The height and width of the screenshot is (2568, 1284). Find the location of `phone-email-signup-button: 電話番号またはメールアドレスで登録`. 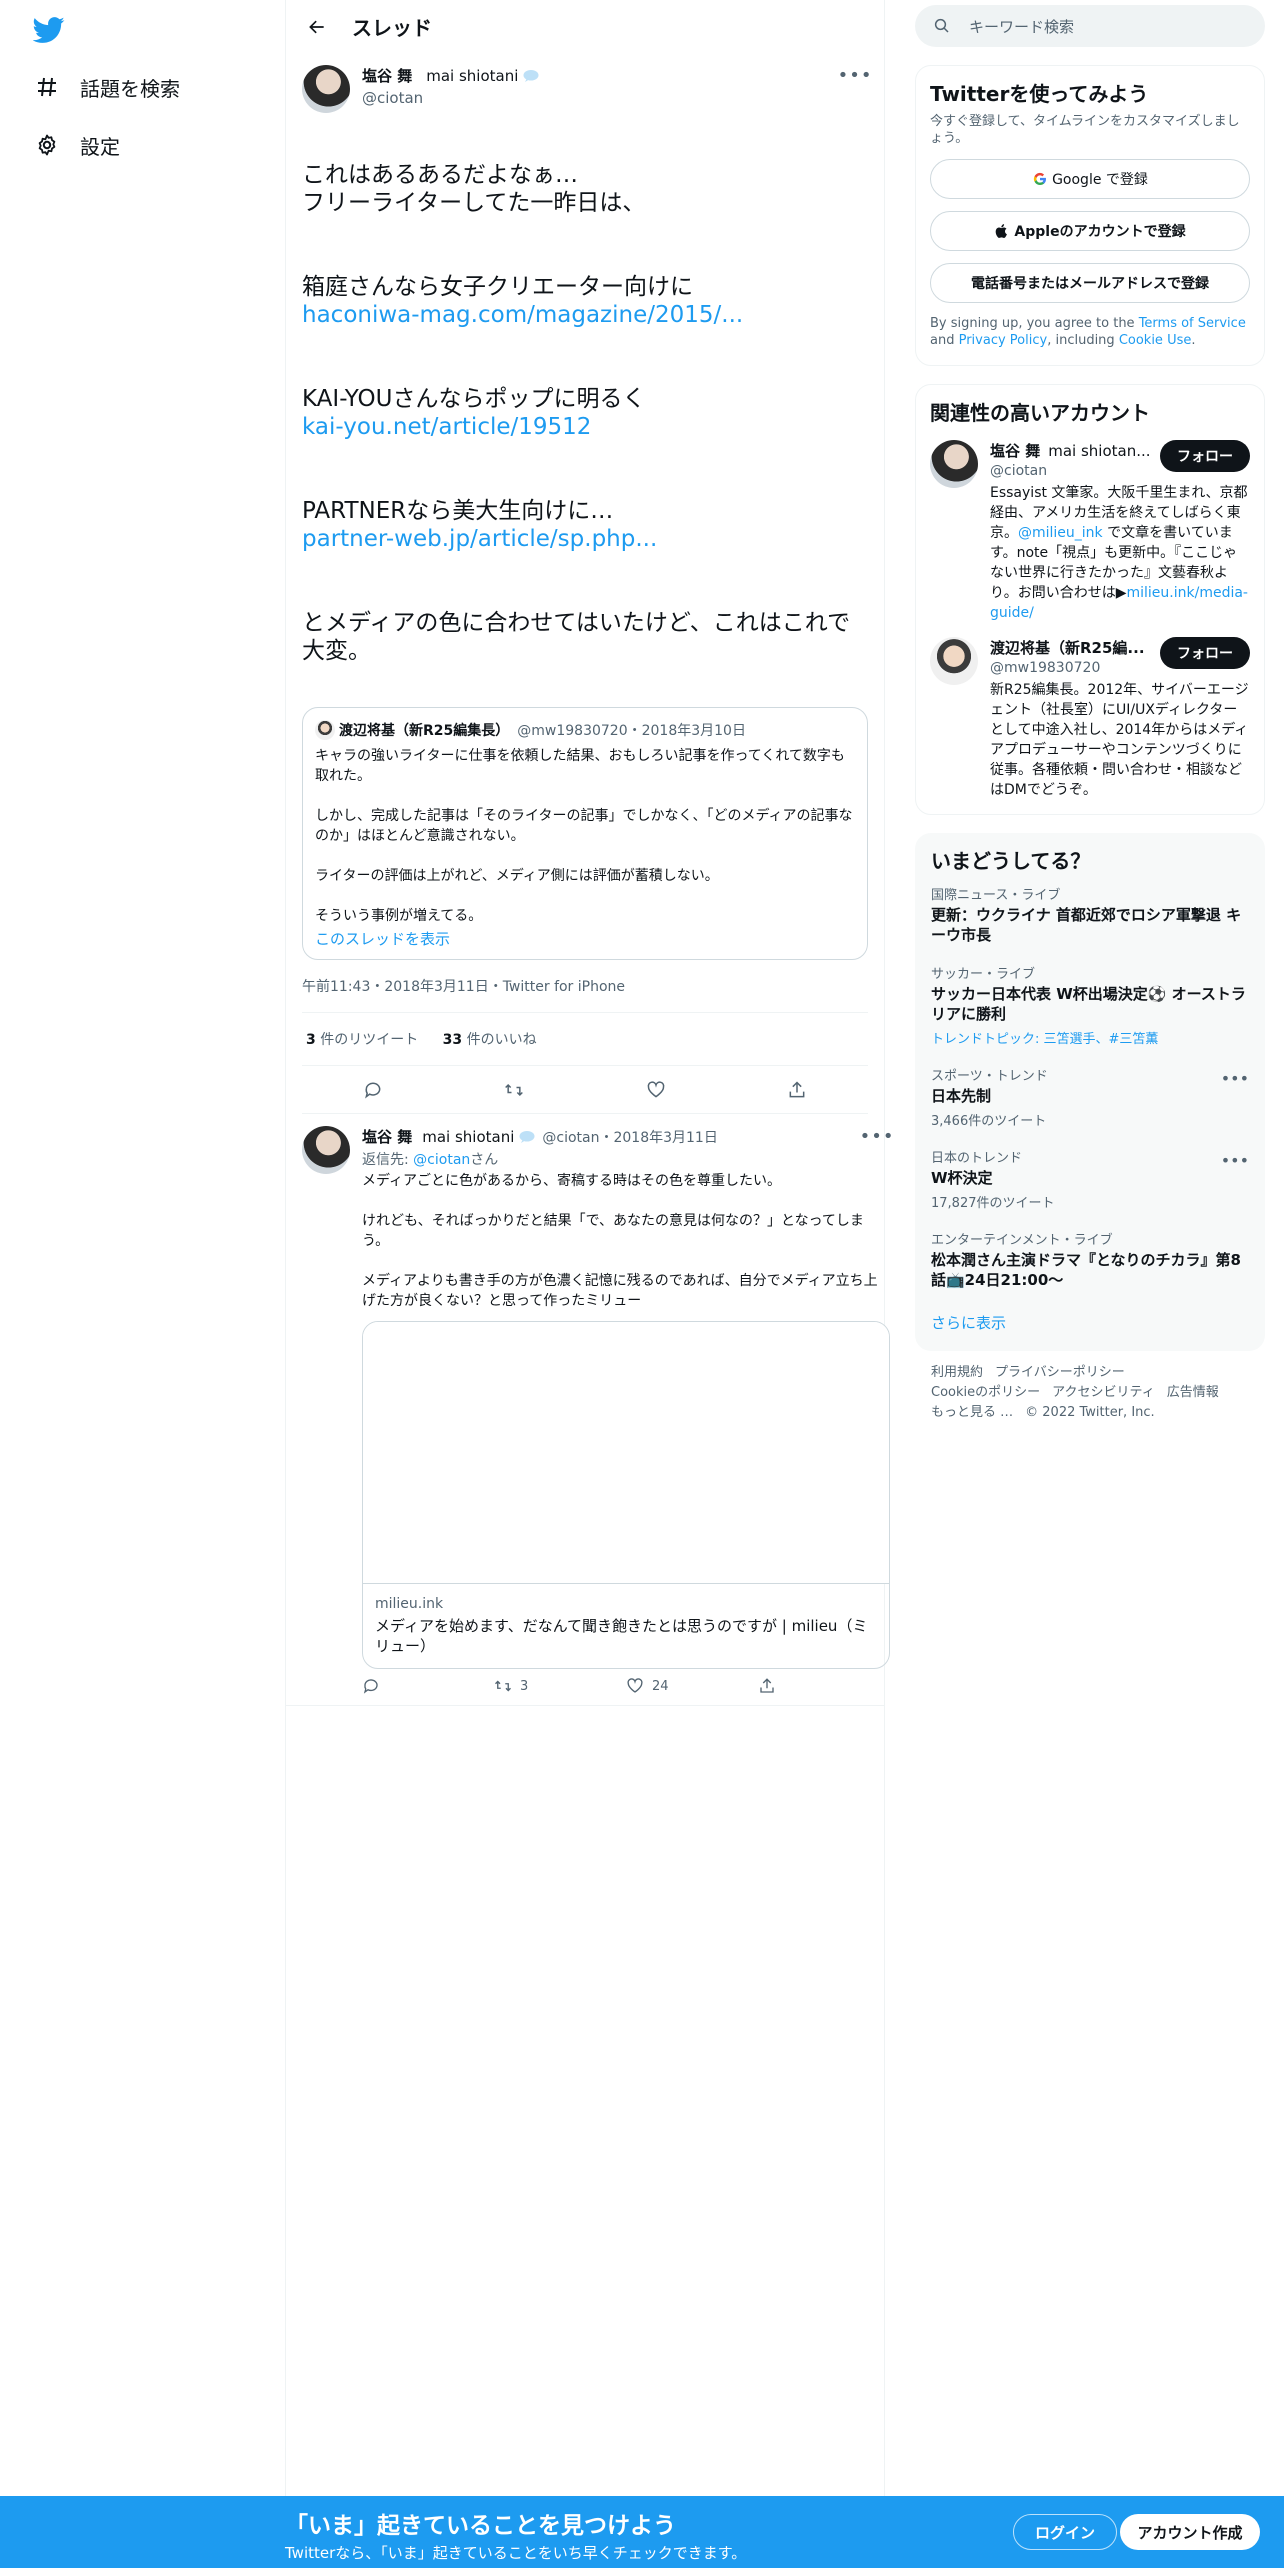

phone-email-signup-button: 電話番号またはメールアドレスで登録 is located at coordinates (1090, 283).